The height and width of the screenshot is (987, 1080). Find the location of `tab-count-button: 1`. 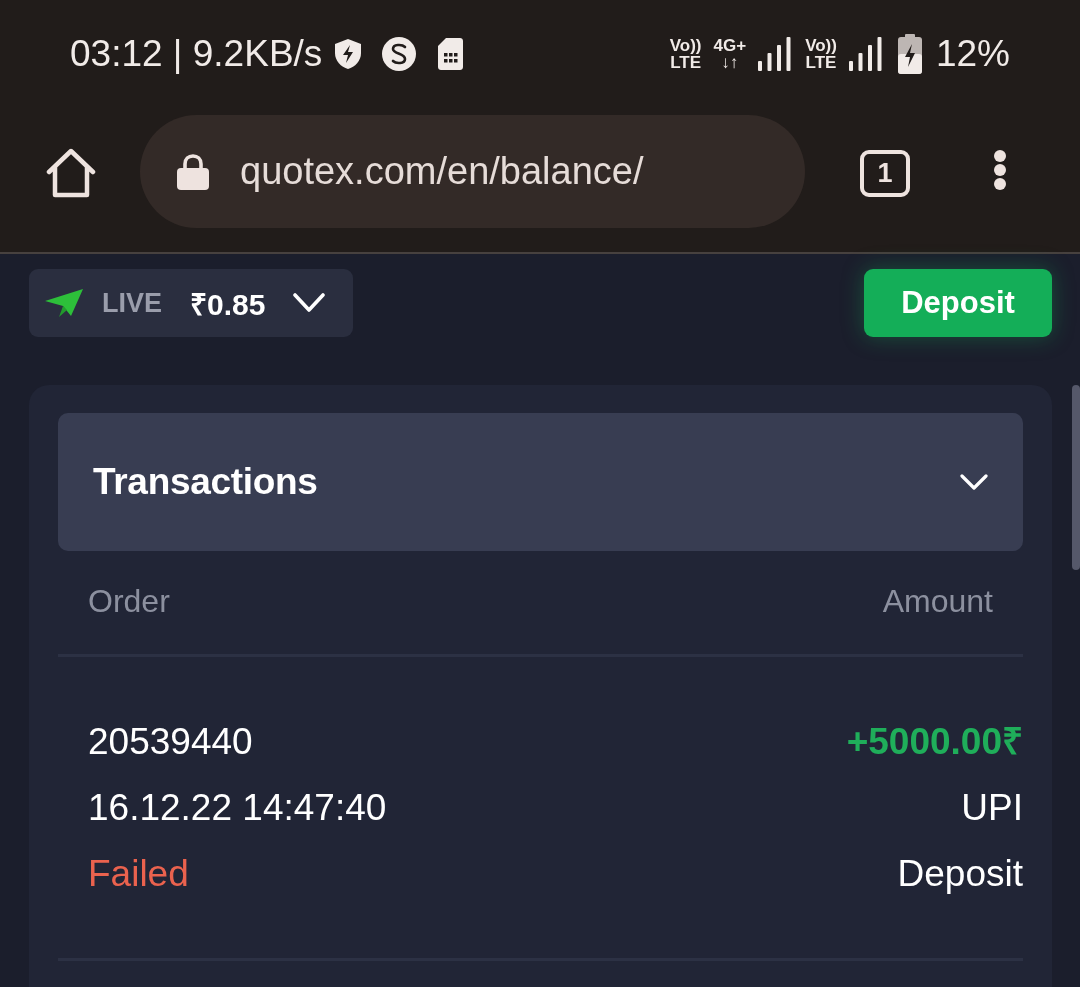

tab-count-button: 1 is located at coordinates (885, 173).